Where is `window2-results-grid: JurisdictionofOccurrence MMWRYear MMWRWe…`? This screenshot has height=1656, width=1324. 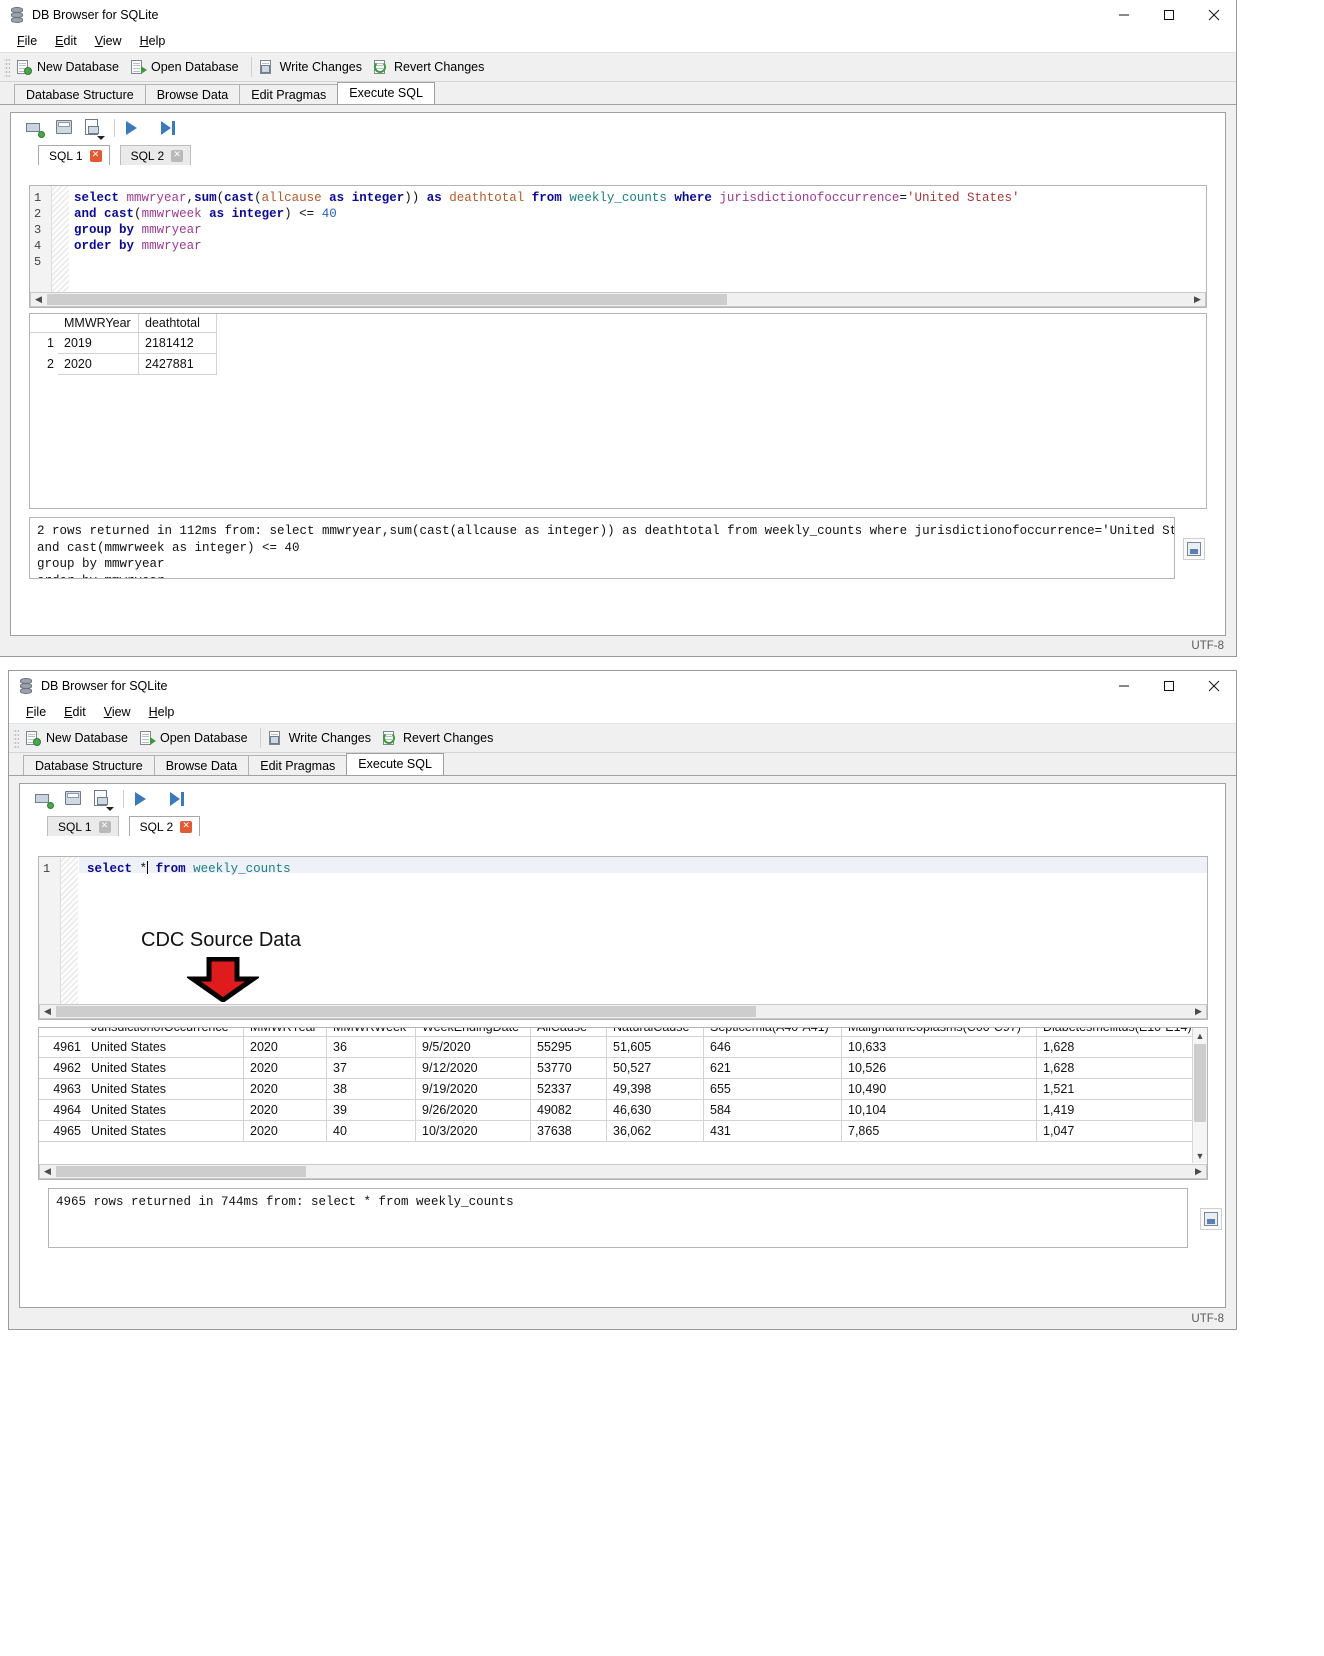
window2-results-grid: JurisdictionofOccurrence MMWRYear MMWRWe… is located at coordinates (623, 1103).